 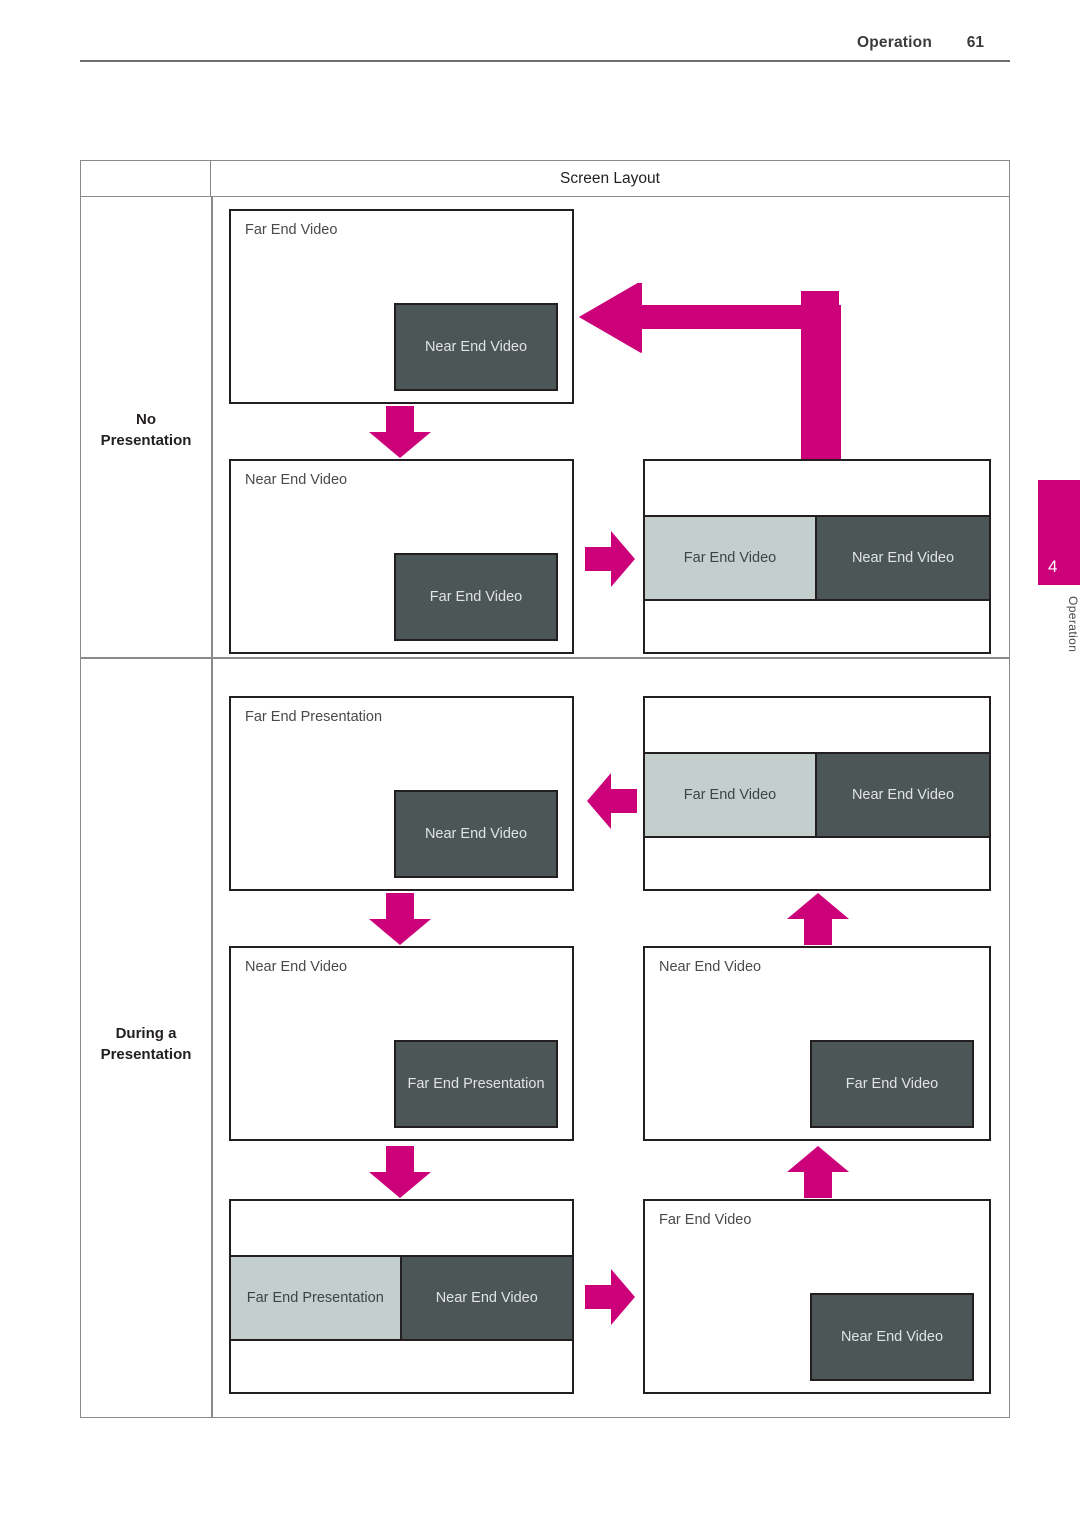 What do you see at coordinates (146, 430) in the screenshot?
I see `row-label-no-presentation: No Presentation` at bounding box center [146, 430].